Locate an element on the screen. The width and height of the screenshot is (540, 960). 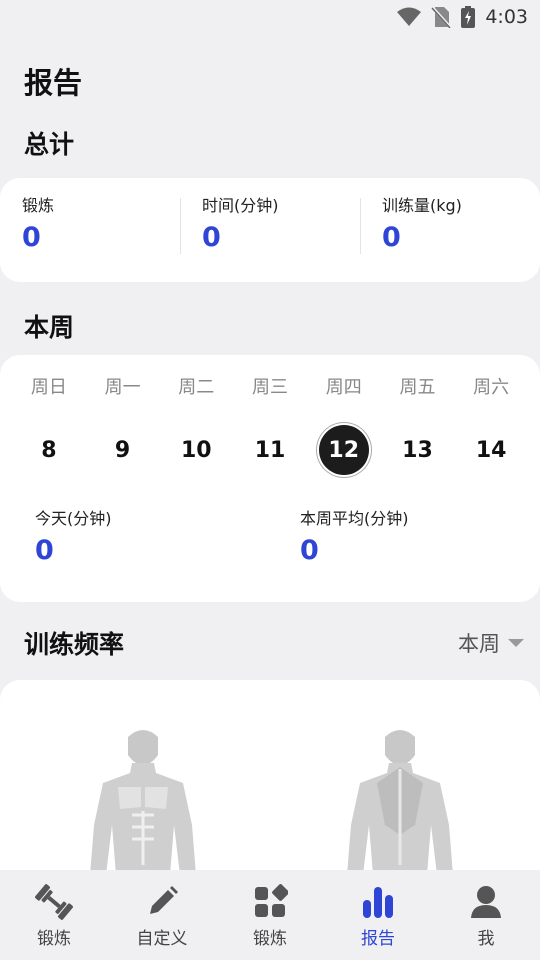
weekday-label: 周三 is located at coordinates (270, 387).